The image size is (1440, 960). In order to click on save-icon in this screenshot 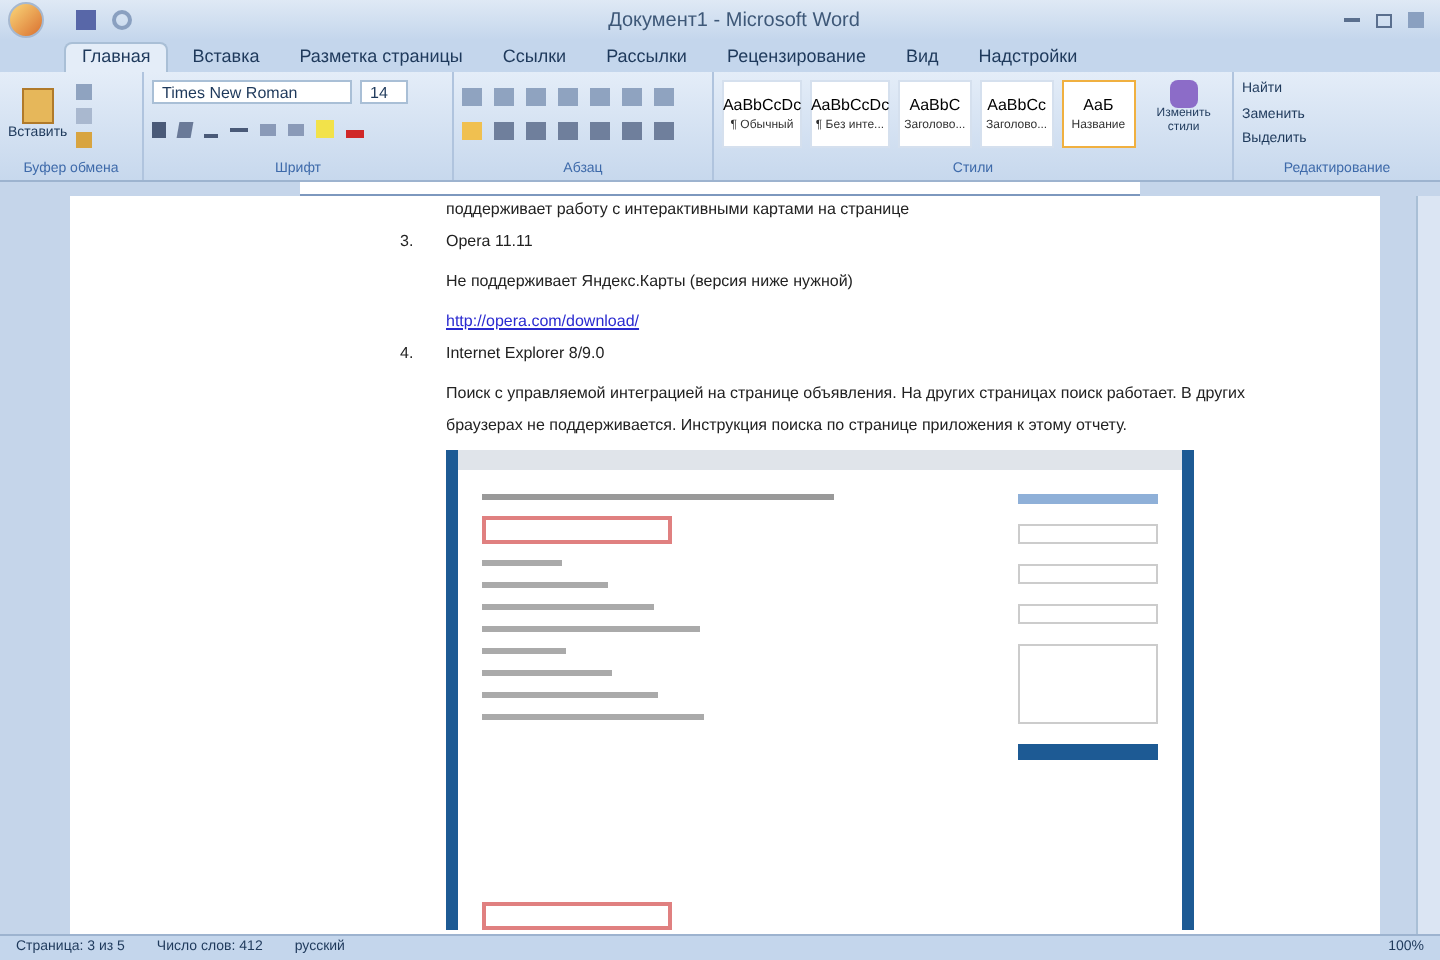, I will do `click(86, 20)`.